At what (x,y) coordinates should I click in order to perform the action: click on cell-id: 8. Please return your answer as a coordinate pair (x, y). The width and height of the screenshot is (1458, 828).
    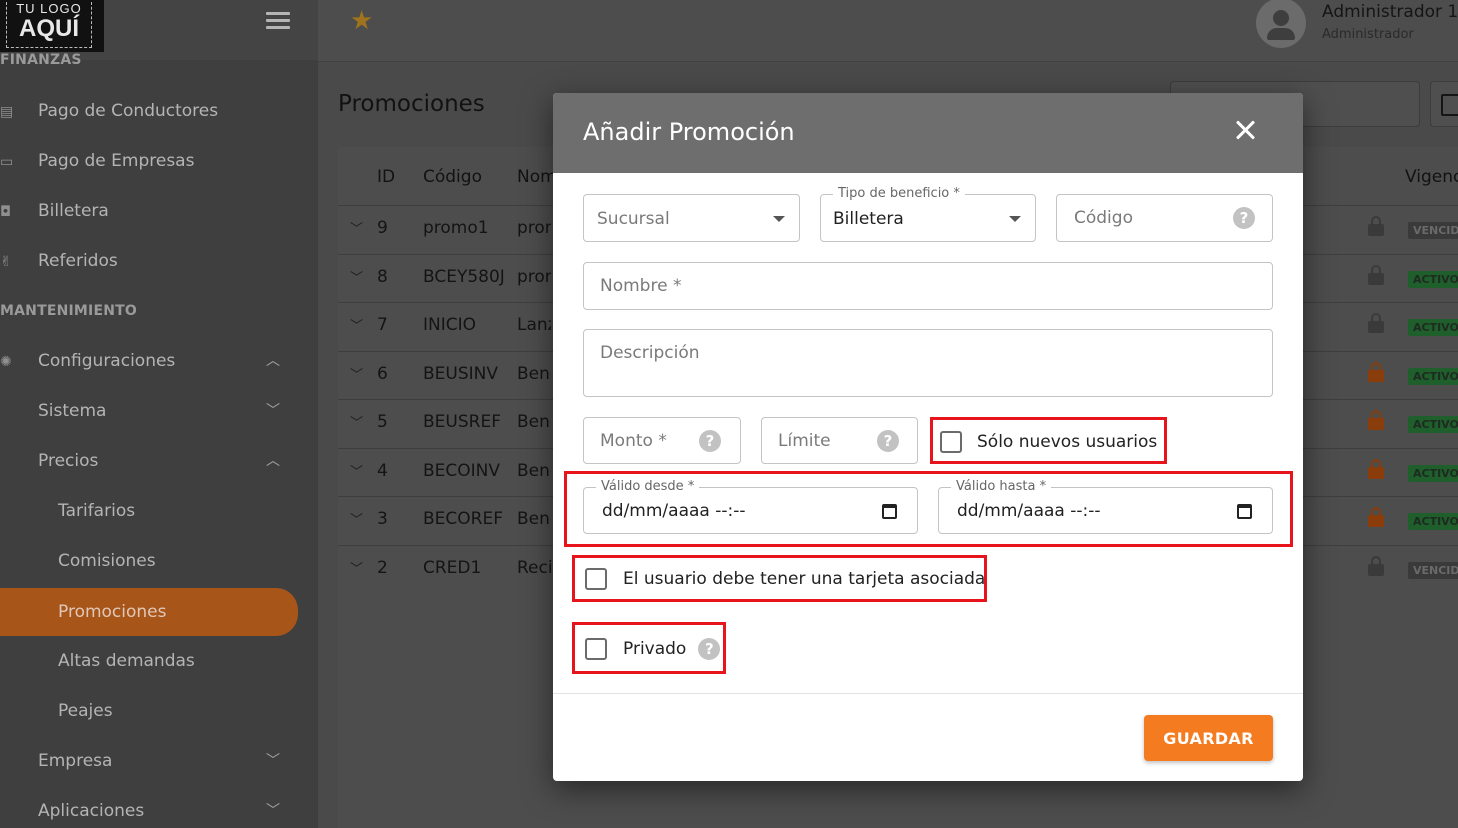
    Looking at the image, I should click on (382, 276).